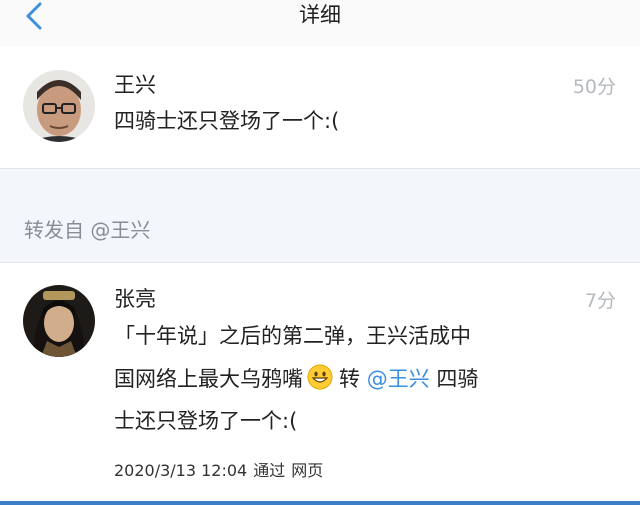 The image size is (640, 505). What do you see at coordinates (398, 379) in the screenshot?
I see `mention-link: @王兴` at bounding box center [398, 379].